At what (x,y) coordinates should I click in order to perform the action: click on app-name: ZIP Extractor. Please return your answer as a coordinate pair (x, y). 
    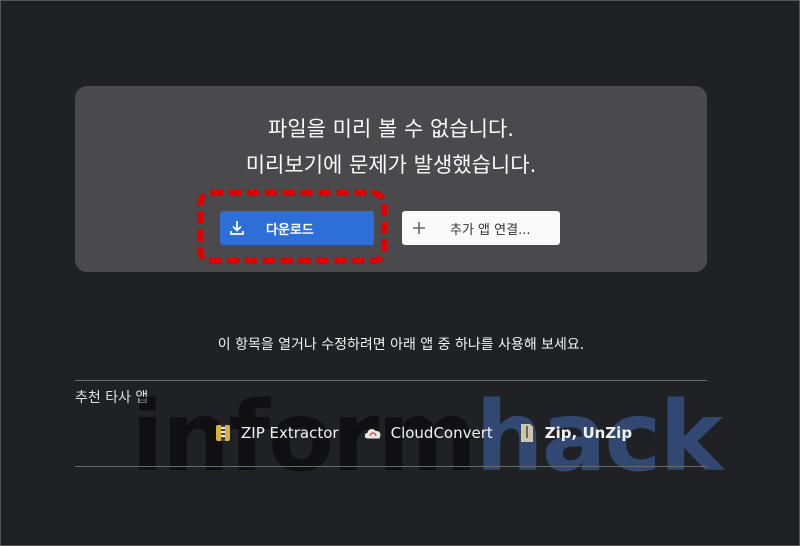
    Looking at the image, I should click on (290, 433).